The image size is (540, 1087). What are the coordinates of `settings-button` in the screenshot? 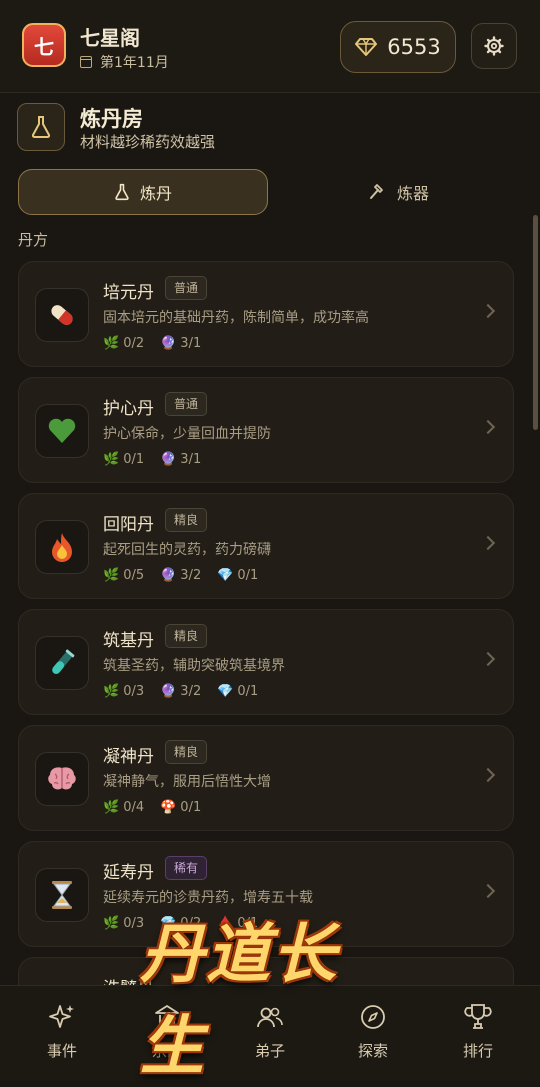 It's located at (494, 46).